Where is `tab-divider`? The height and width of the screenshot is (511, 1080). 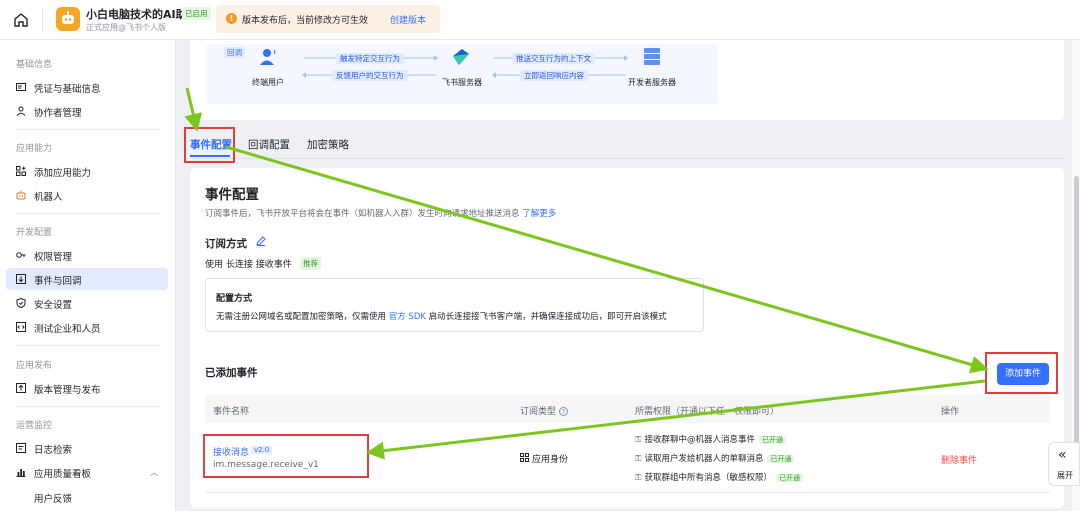
tab-divider is located at coordinates (627, 158).